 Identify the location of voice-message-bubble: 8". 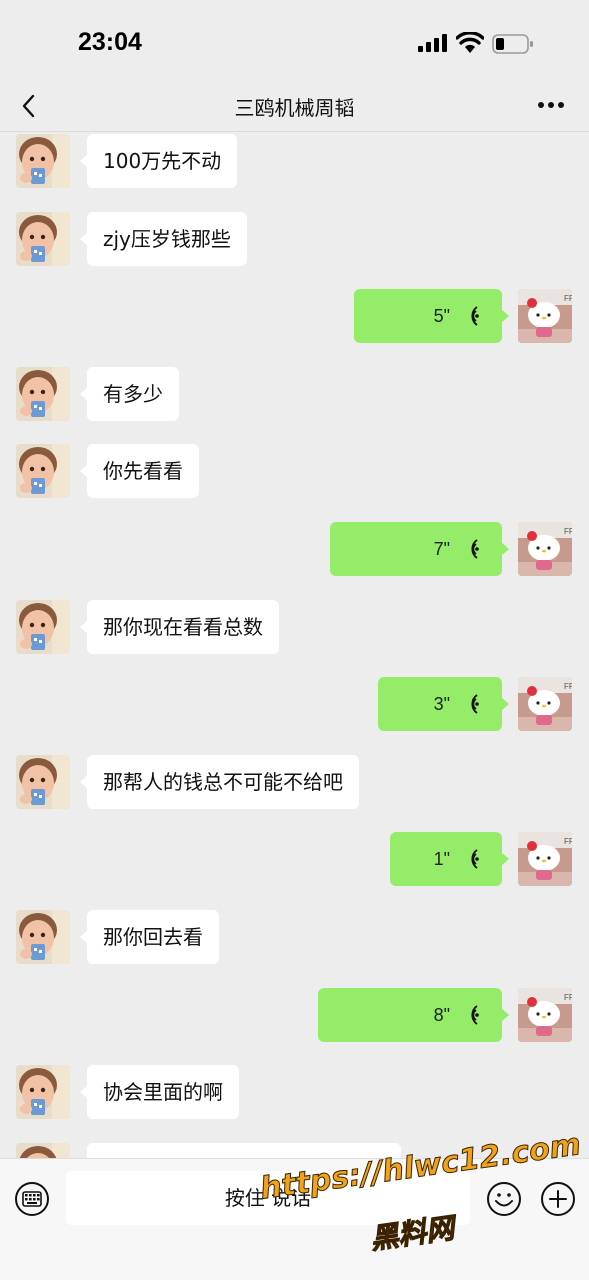
(413, 1015).